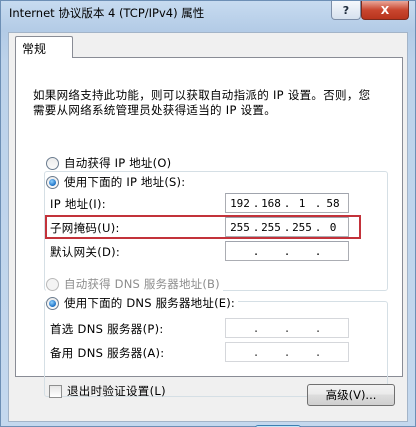  What do you see at coordinates (271, 203) in the screenshot?
I see `ip-octet: 168` at bounding box center [271, 203].